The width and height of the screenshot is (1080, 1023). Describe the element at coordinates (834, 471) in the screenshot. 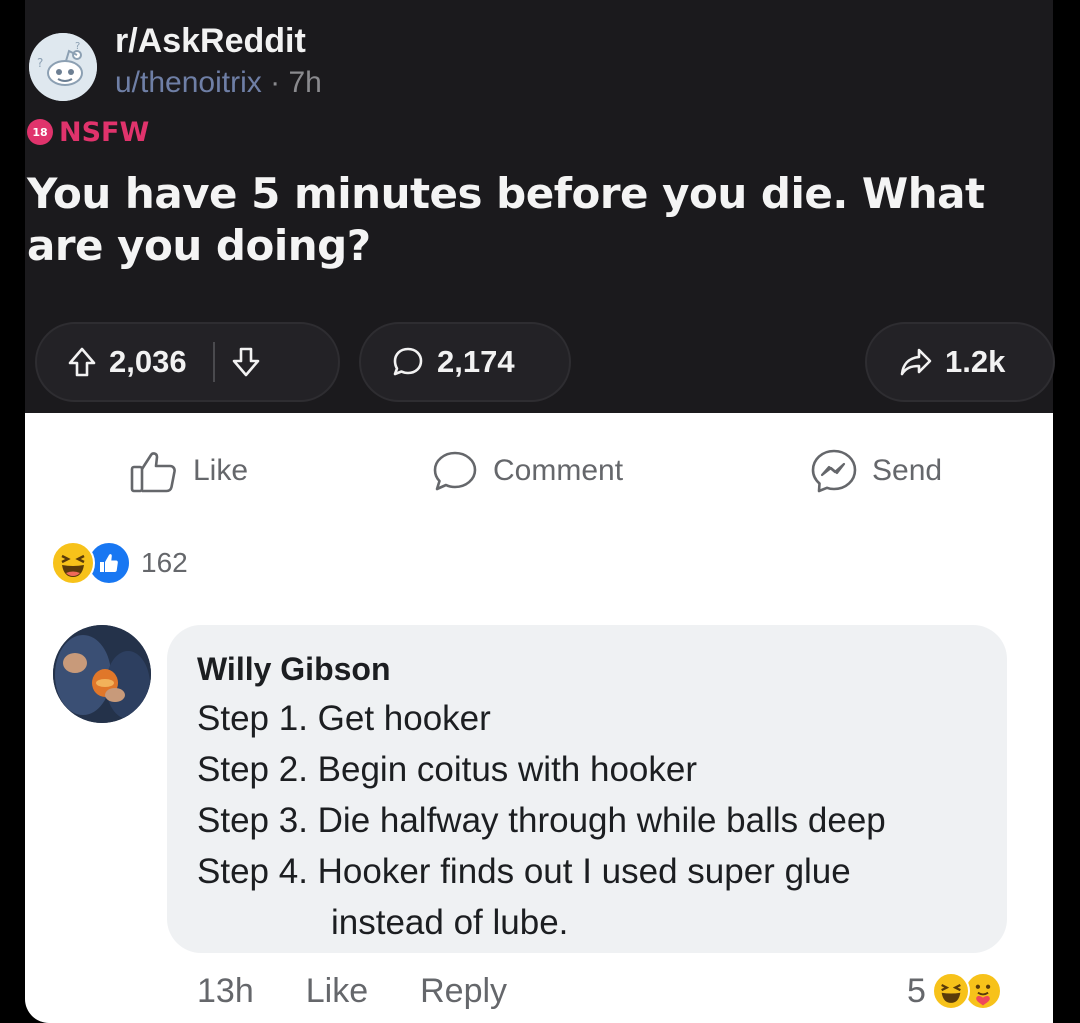

I see `messenger-icon` at that location.